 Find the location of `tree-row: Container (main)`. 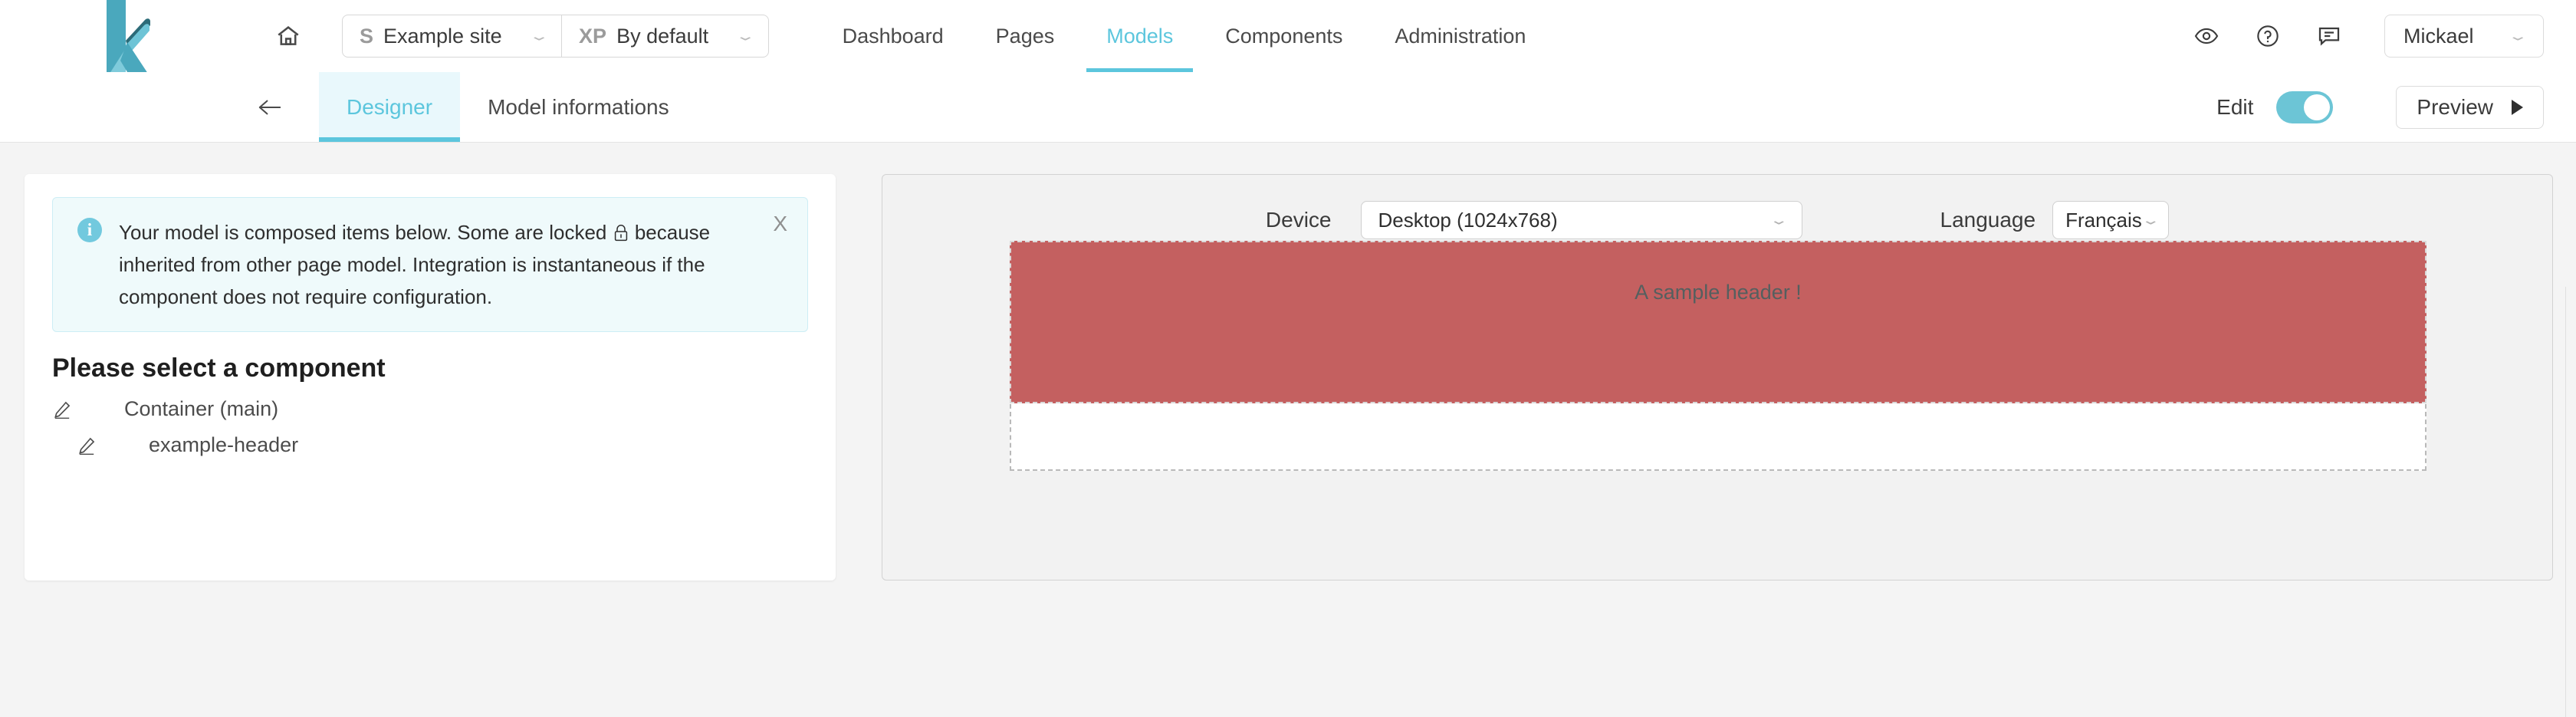

tree-row: Container (main) is located at coordinates (430, 409).